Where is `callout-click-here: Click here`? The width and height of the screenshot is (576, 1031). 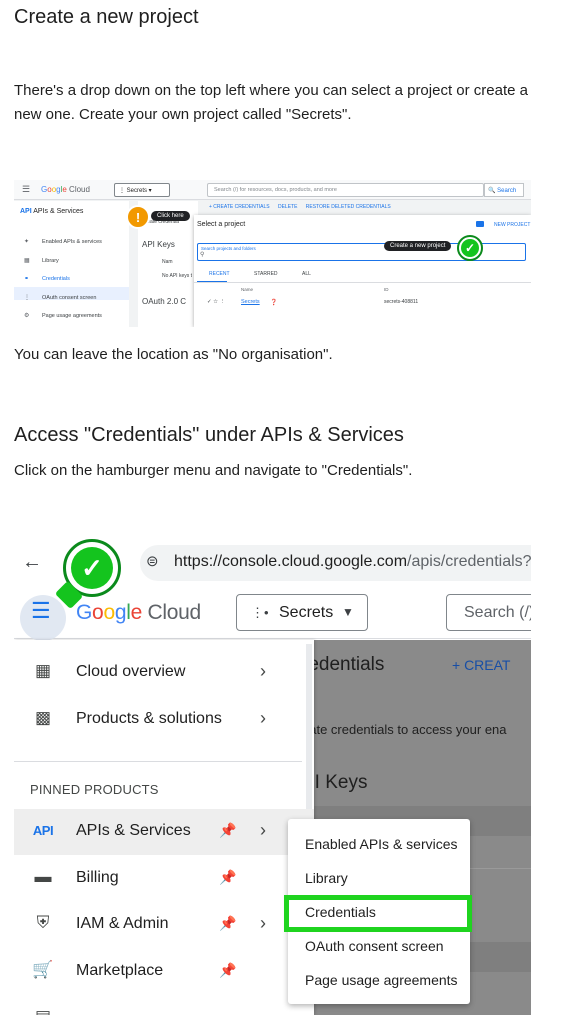
callout-click-here: Click here is located at coordinates (170, 216).